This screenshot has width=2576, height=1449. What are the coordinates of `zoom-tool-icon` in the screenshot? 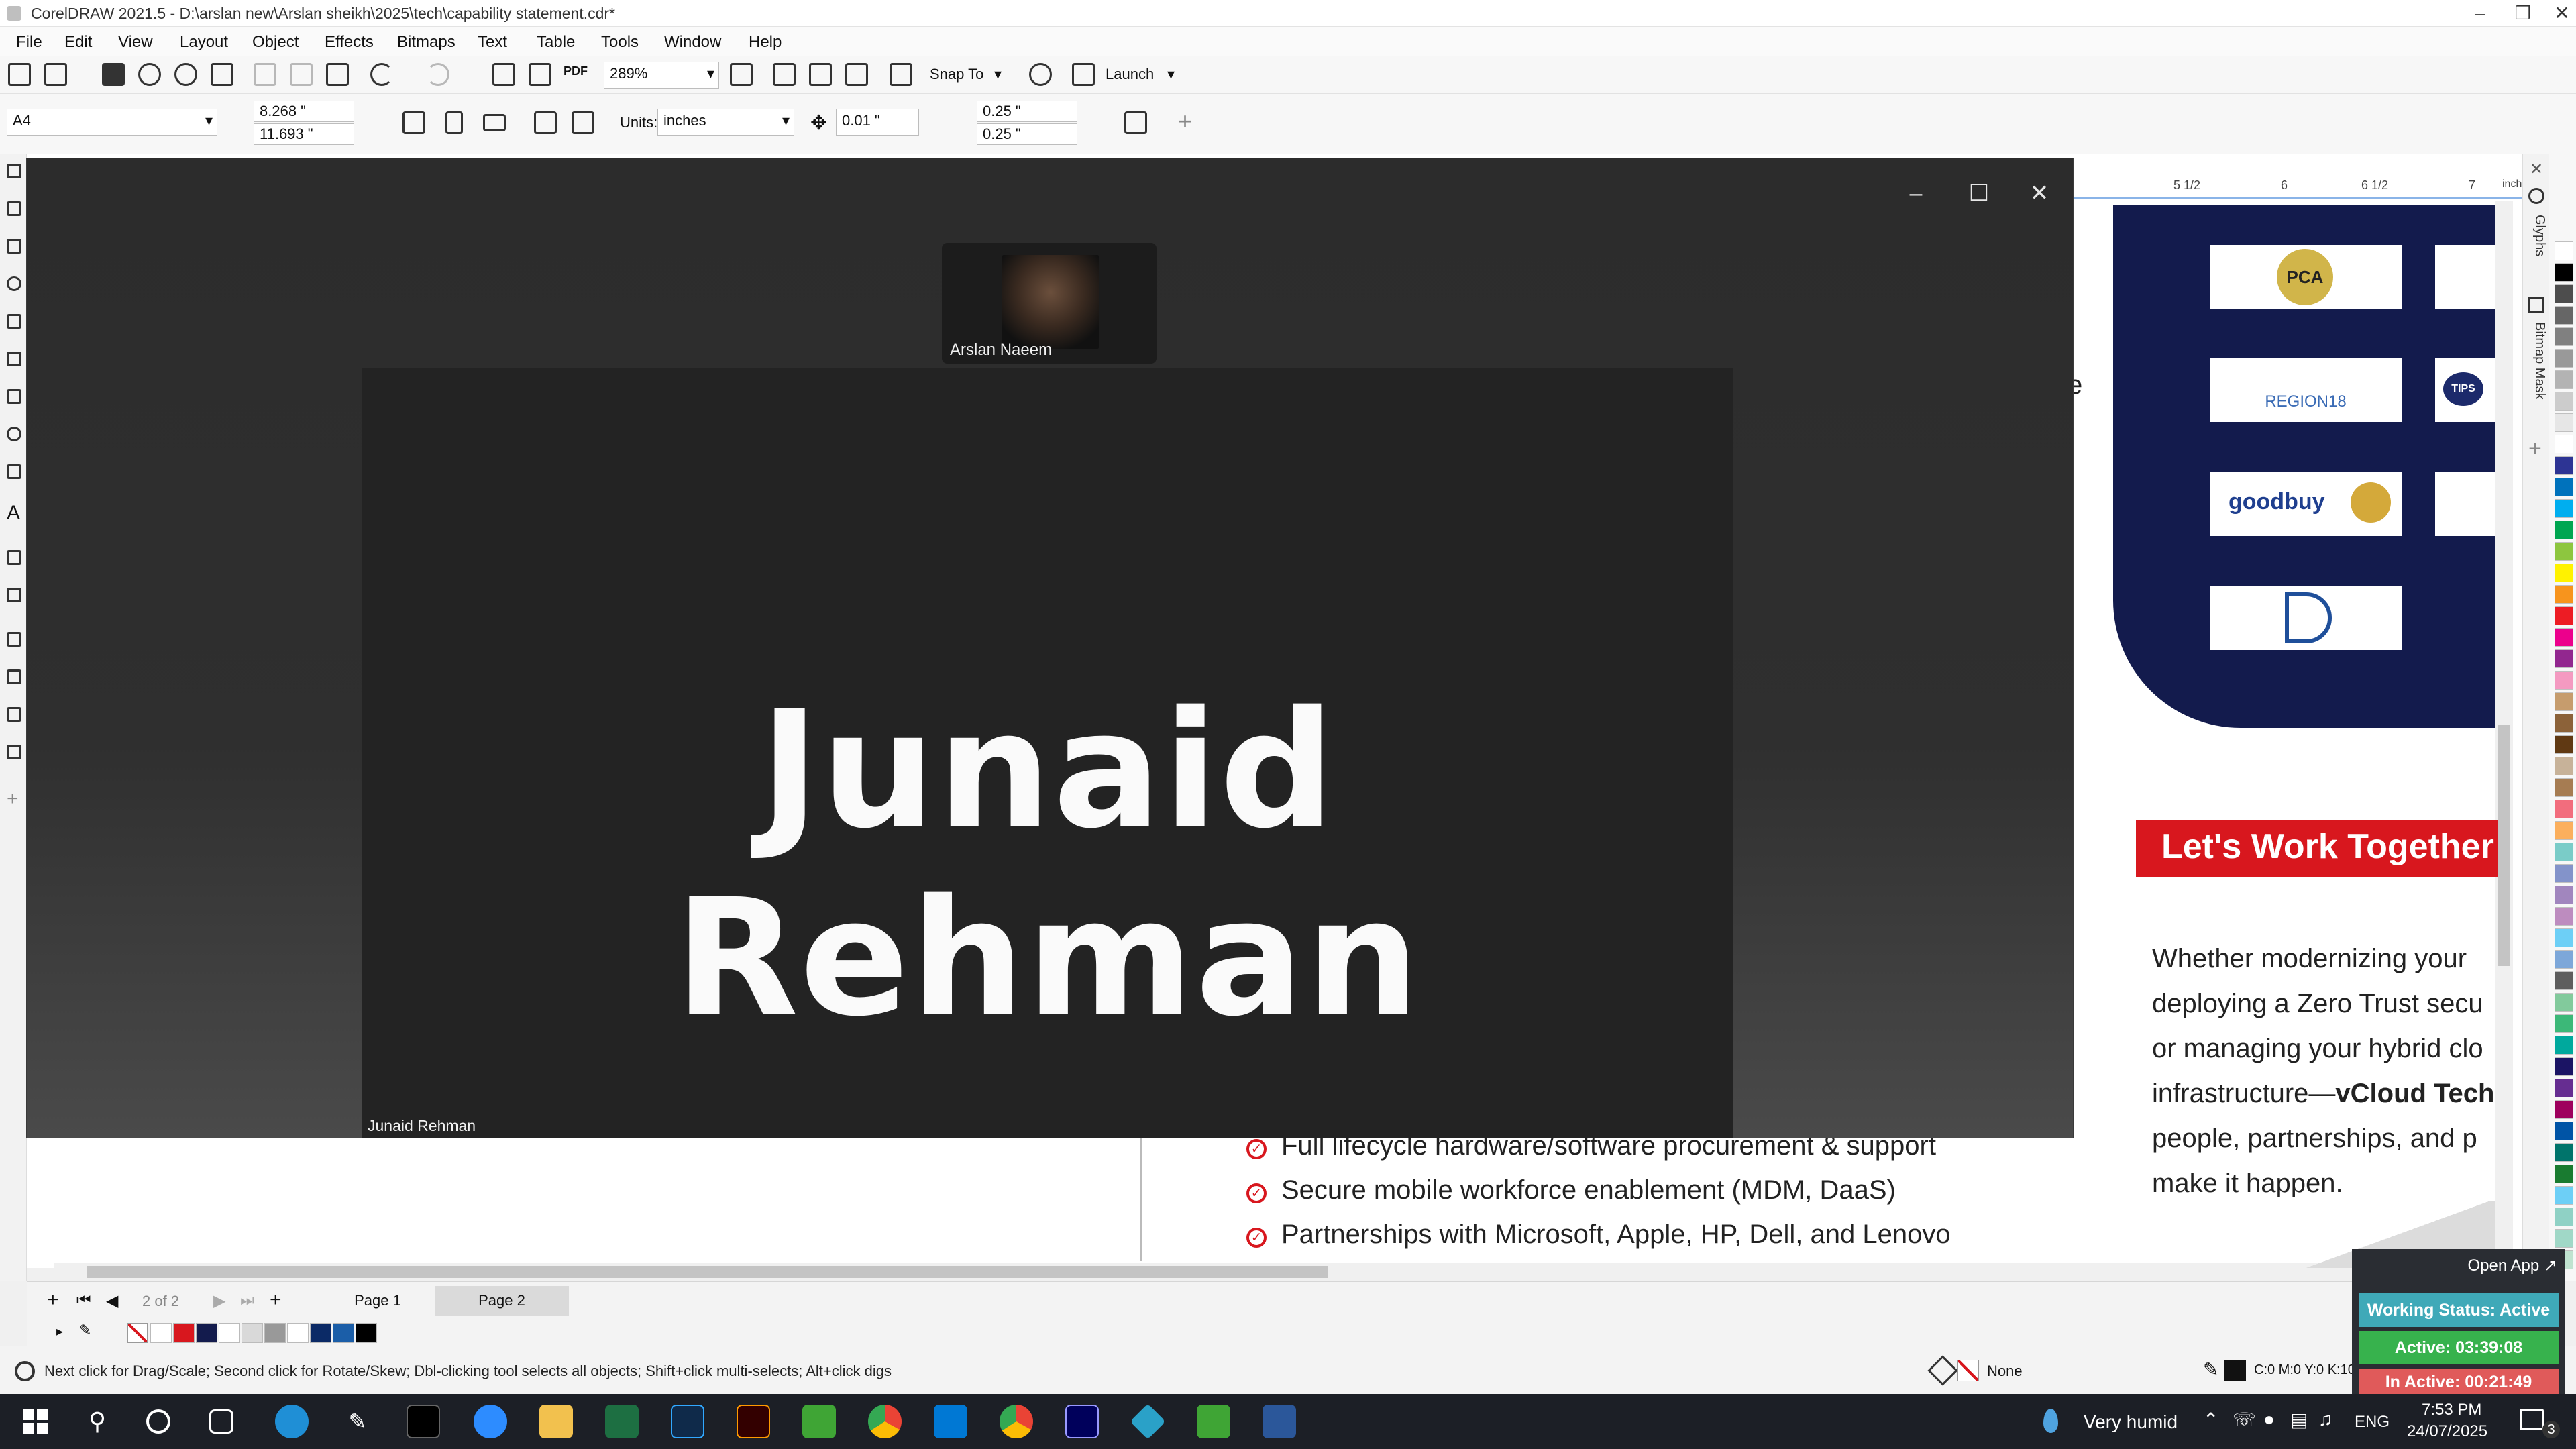 It's located at (14, 283).